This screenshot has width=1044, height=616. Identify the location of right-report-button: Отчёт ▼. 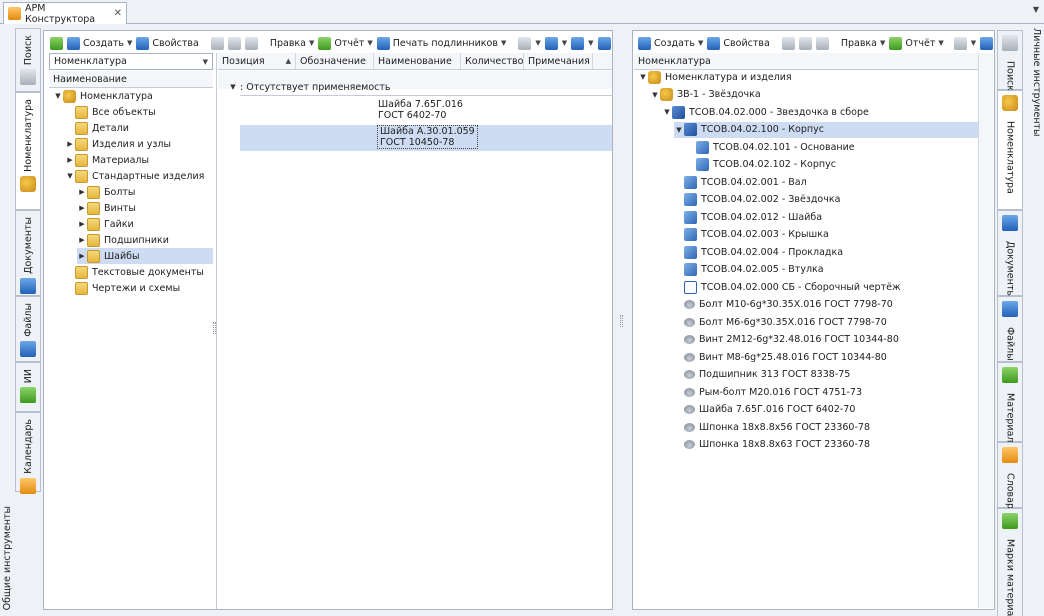
(916, 43).